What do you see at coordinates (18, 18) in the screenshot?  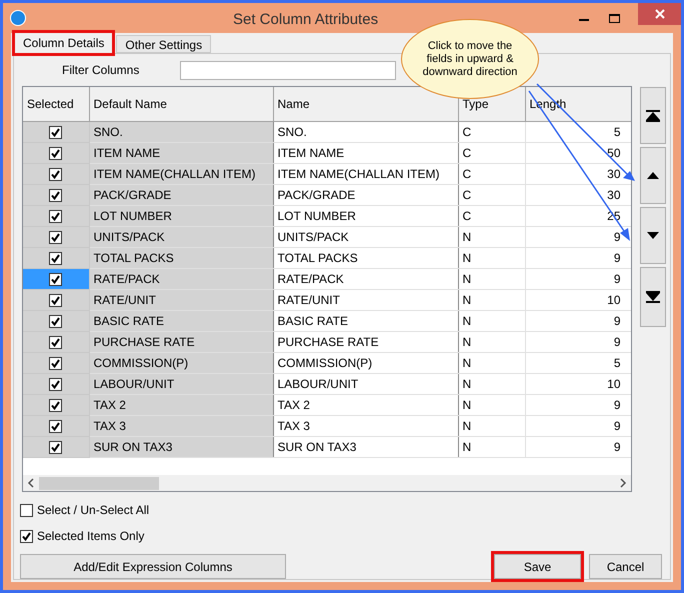 I see `app-logo-icon` at bounding box center [18, 18].